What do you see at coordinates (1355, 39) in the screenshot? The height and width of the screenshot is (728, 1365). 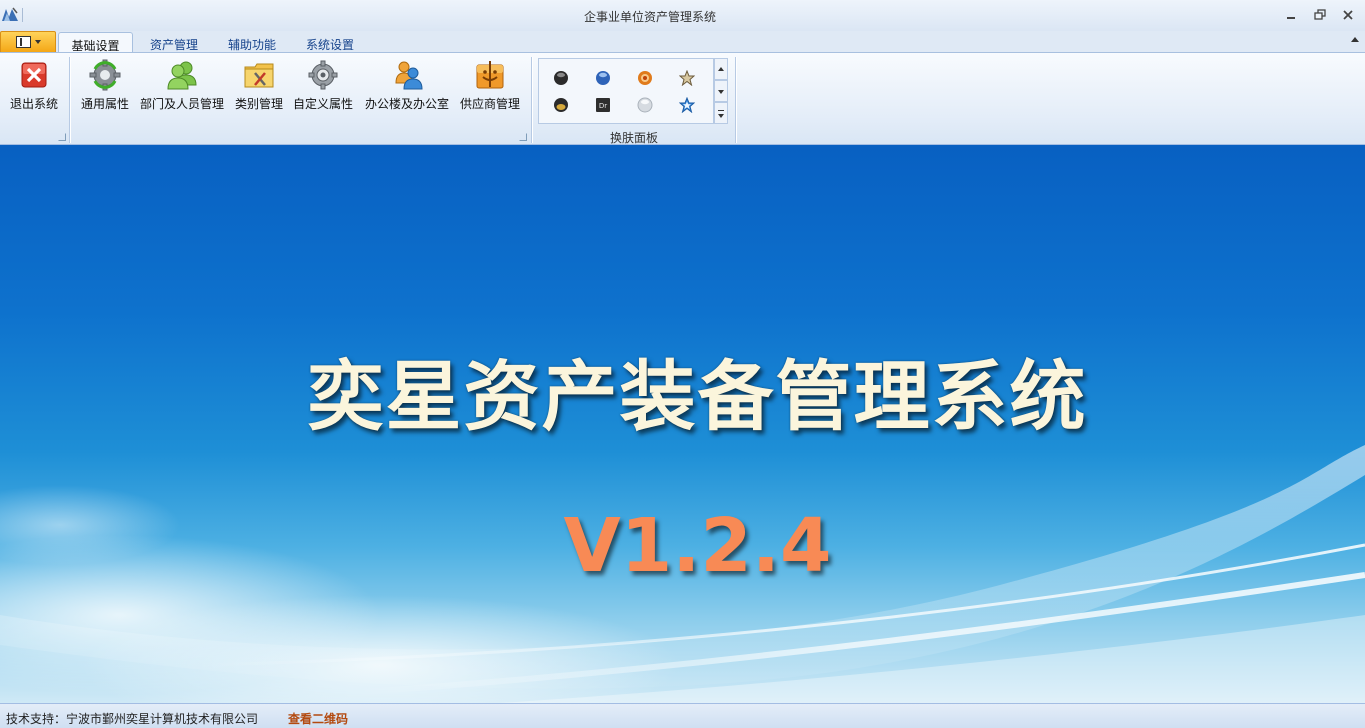 I see `ribbon-collapse-icon` at bounding box center [1355, 39].